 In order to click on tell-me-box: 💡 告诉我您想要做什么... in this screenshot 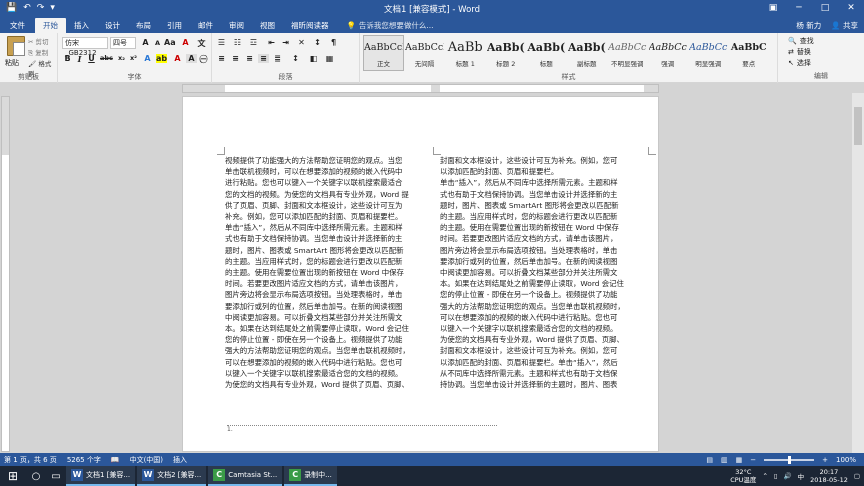, I will do `click(390, 25)`.